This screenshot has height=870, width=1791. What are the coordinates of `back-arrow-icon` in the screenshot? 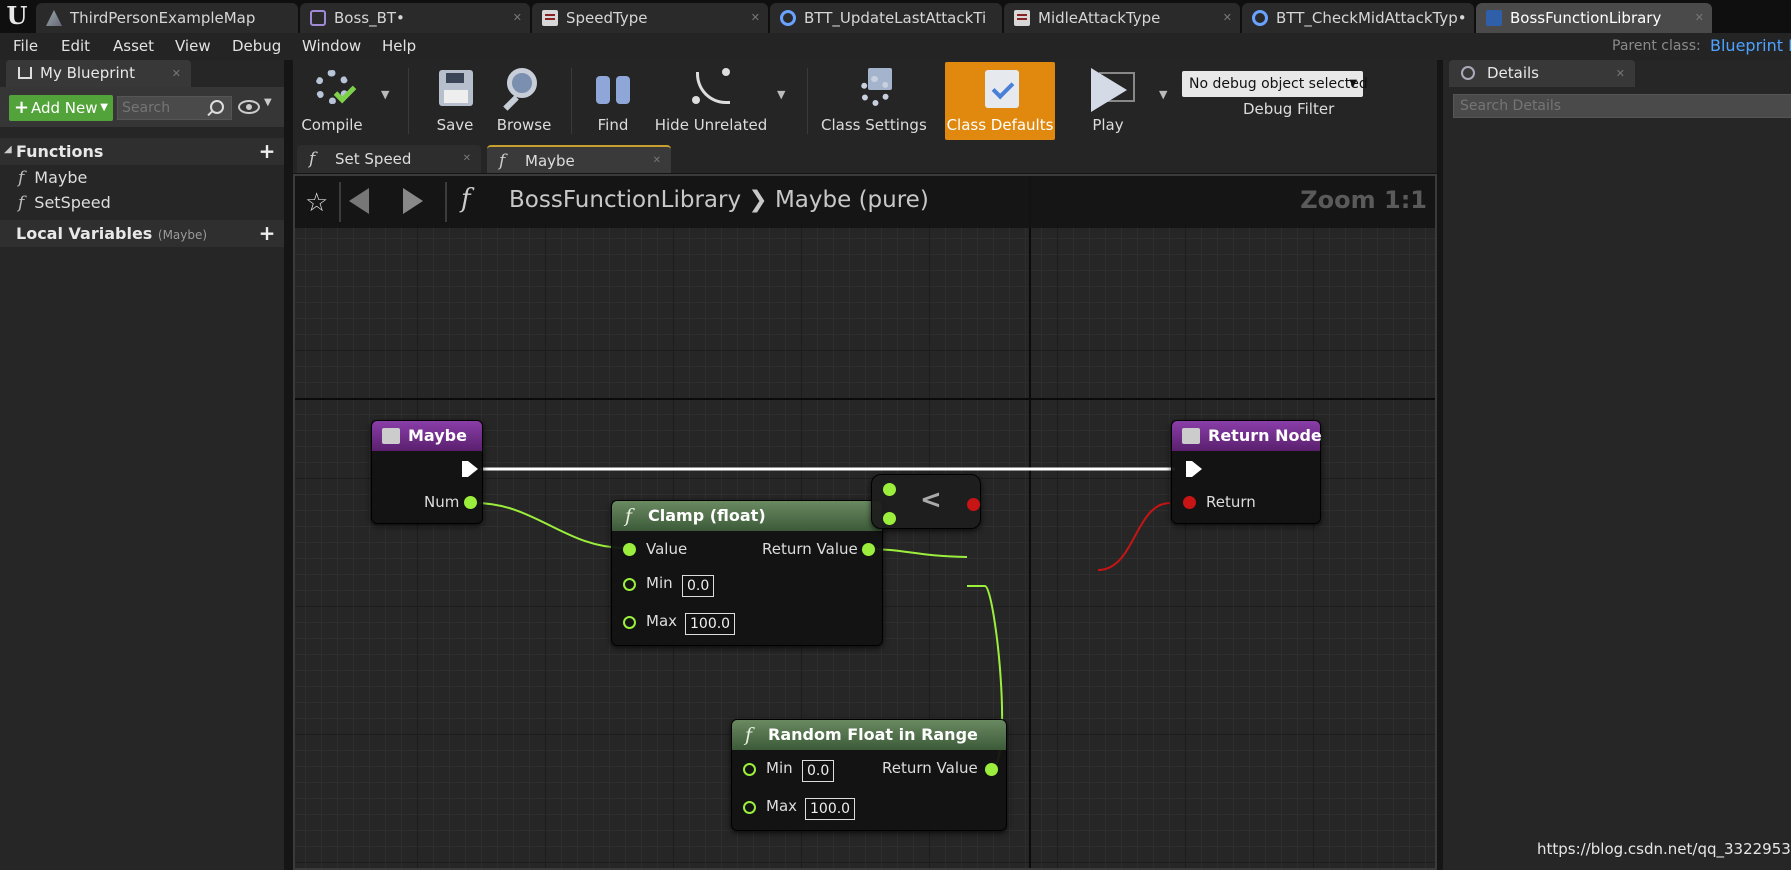 It's located at (359, 201).